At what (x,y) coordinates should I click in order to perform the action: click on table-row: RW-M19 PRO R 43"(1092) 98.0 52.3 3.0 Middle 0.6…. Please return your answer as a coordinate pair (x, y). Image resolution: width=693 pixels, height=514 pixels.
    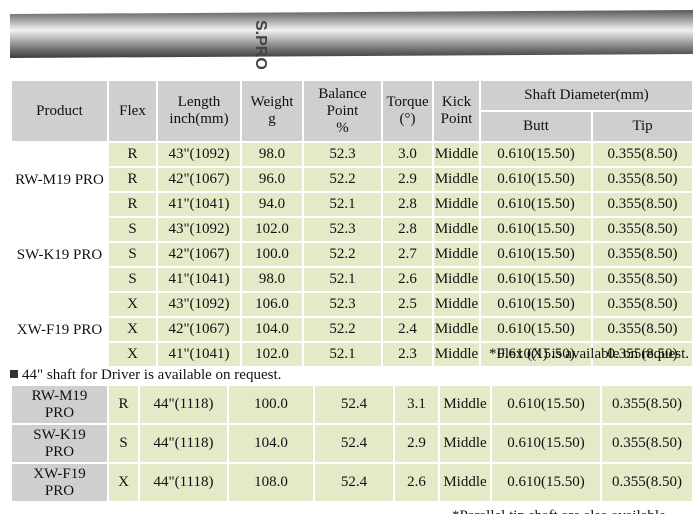
    Looking at the image, I should click on (351, 179).